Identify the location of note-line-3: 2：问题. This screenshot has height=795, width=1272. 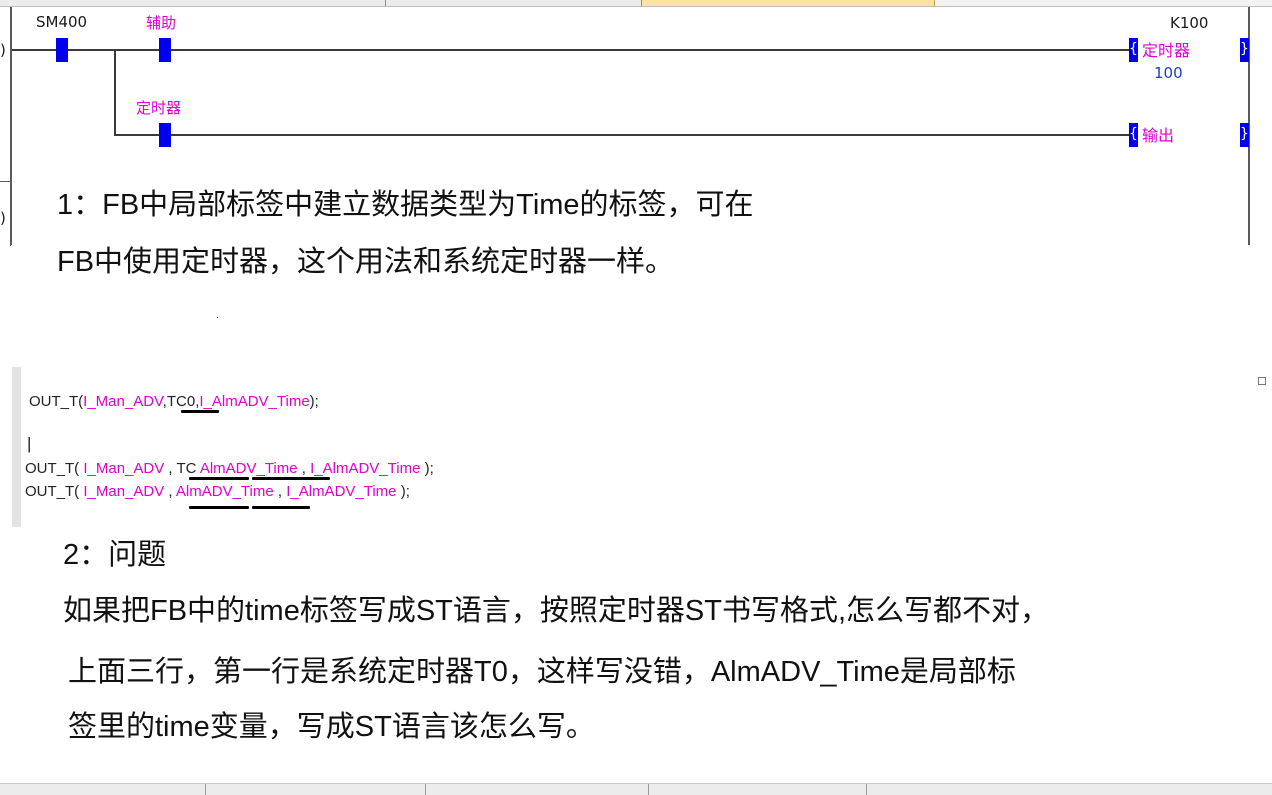
(115, 555).